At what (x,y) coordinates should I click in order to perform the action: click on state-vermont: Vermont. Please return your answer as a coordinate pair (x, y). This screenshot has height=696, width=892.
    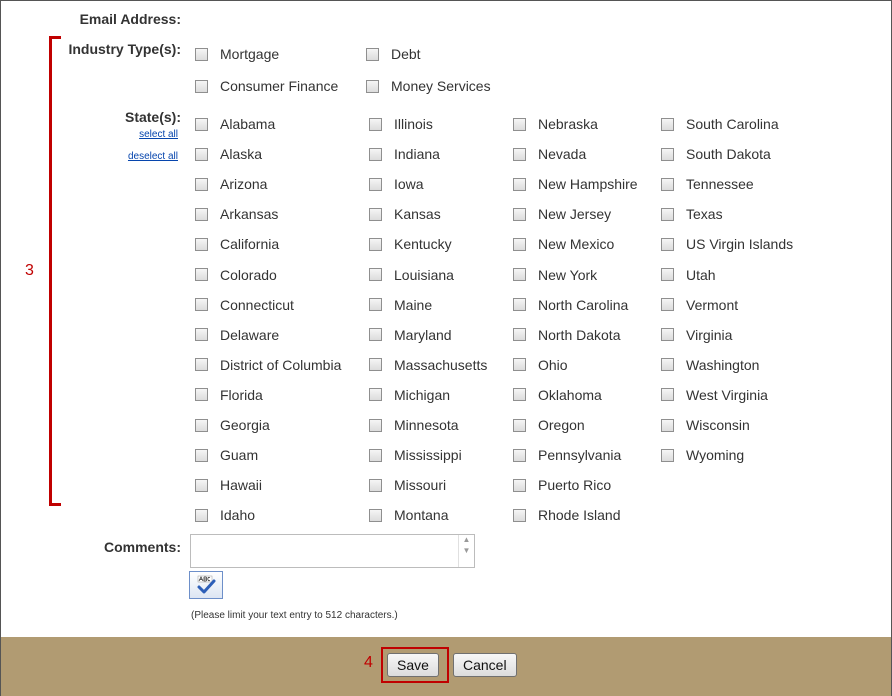
    Looking at the image, I should click on (699, 305).